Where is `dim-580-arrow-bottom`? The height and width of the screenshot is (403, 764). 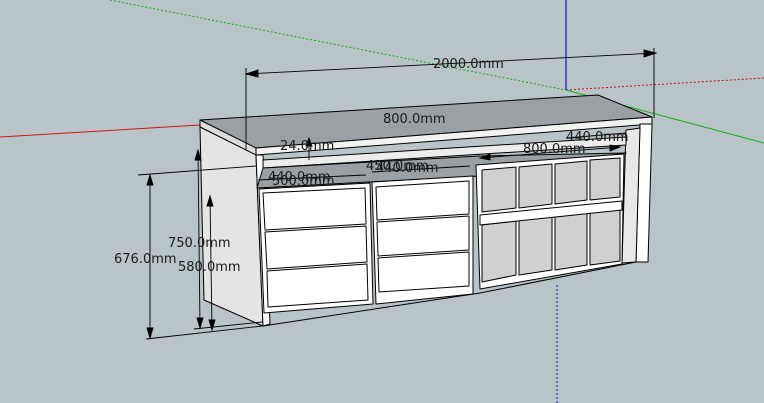 dim-580-arrow-bottom is located at coordinates (212, 325).